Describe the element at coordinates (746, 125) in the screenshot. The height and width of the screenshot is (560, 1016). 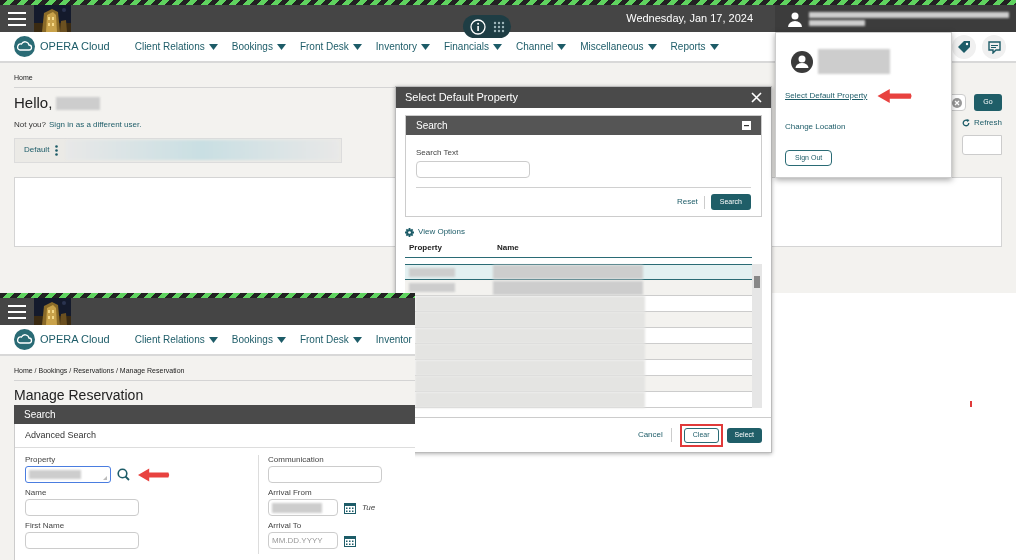
I see `collapse-icon` at that location.